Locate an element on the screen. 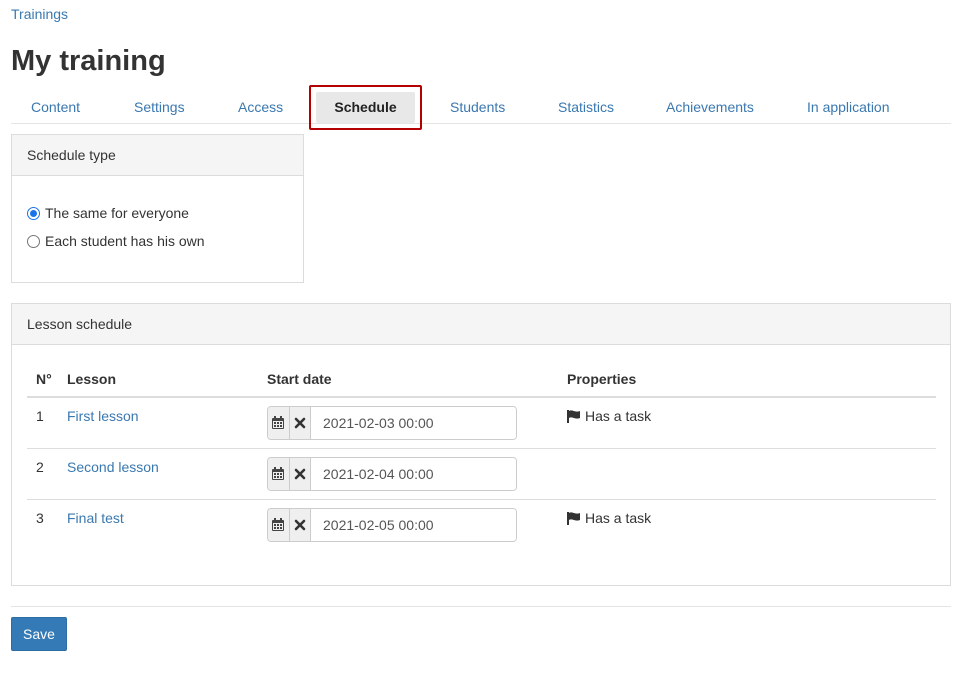 The height and width of the screenshot is (682, 963). table-row: 3 Final test Has a task is located at coordinates (481, 525).